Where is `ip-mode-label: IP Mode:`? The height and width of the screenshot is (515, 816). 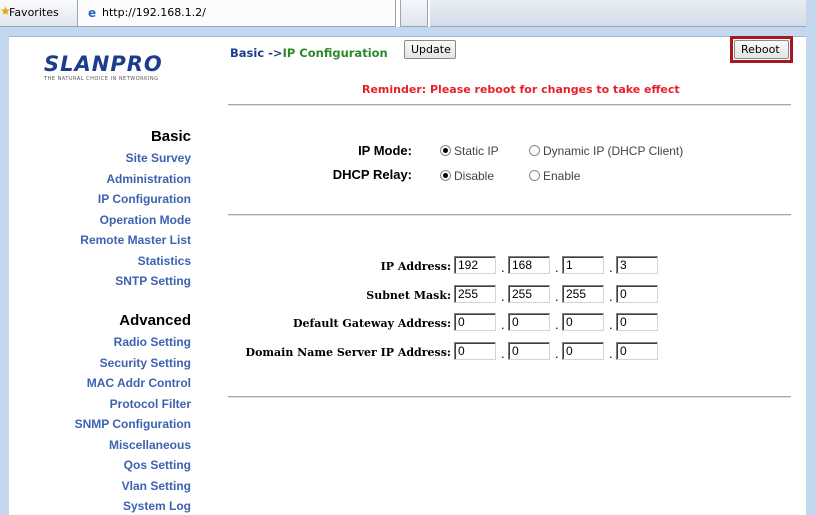 ip-mode-label: IP Mode: is located at coordinates (385, 150).